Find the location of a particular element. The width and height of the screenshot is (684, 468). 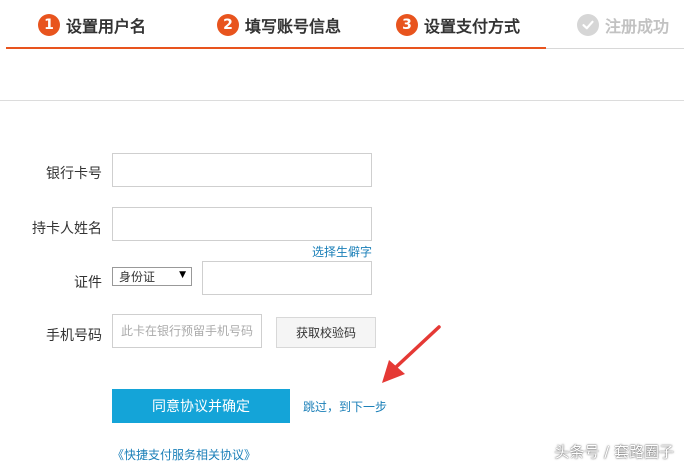

skip-next-link: 跳过，到下一步 is located at coordinates (345, 406).